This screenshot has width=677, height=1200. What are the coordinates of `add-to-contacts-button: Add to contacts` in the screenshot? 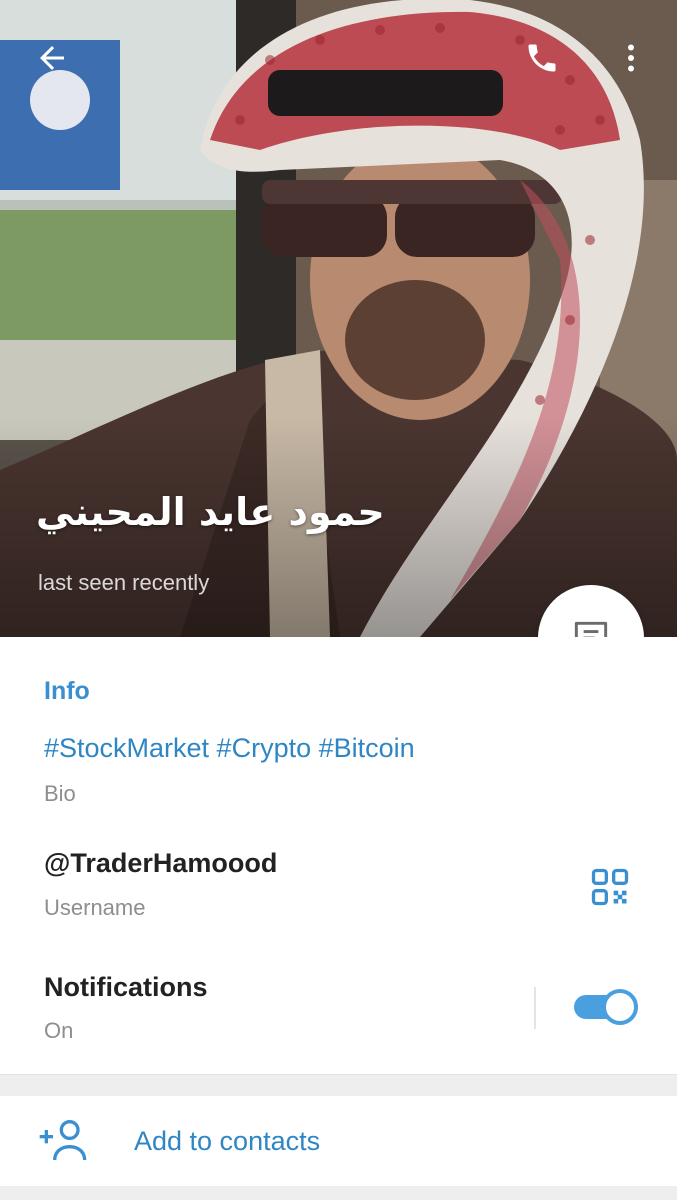 It's located at (338, 1141).